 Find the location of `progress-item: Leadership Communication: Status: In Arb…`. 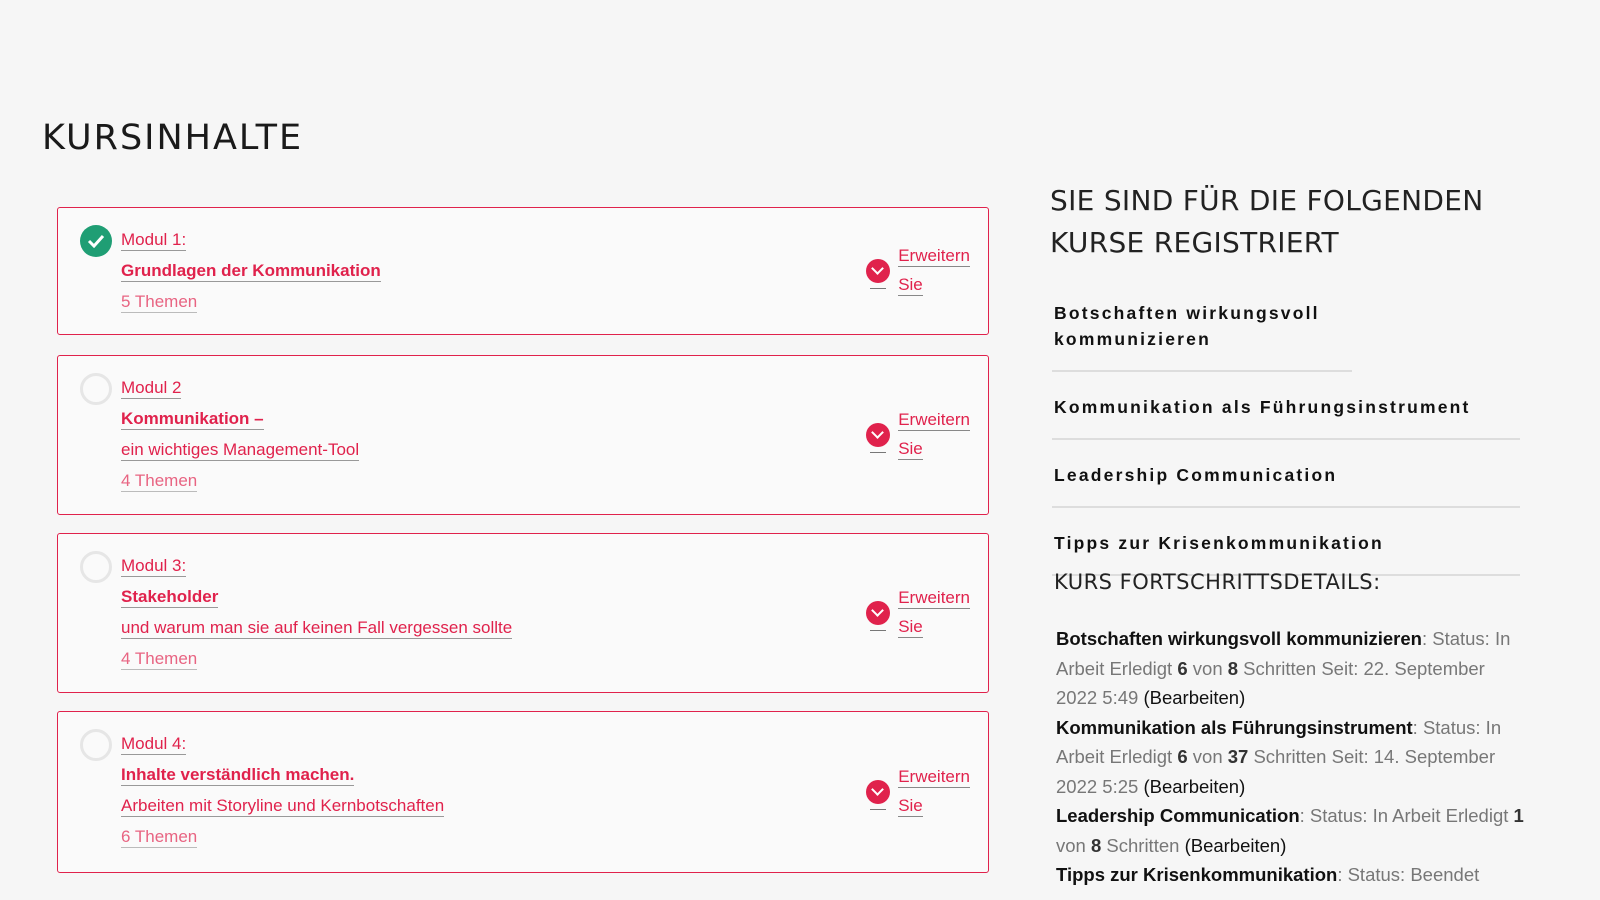

progress-item: Leadership Communication: Status: In Arb… is located at coordinates (1291, 830).